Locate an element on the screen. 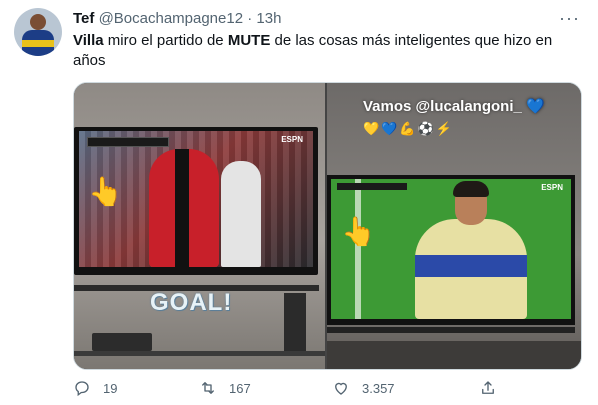  tweet-time: 13h is located at coordinates (268, 18).